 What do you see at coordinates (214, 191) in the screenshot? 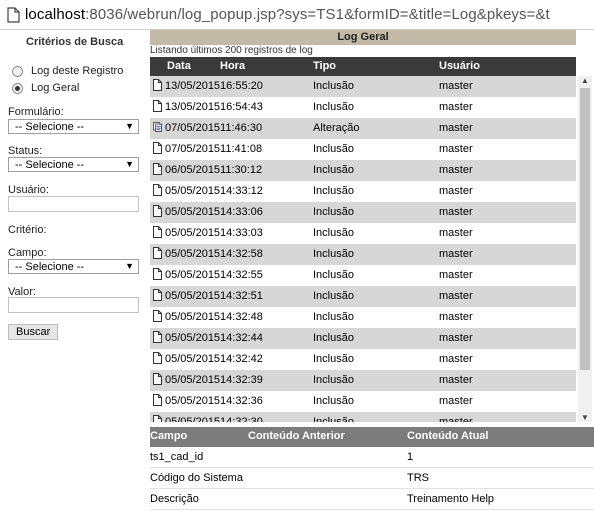
I see `row-datetime: 05/05/201514:33:12` at bounding box center [214, 191].